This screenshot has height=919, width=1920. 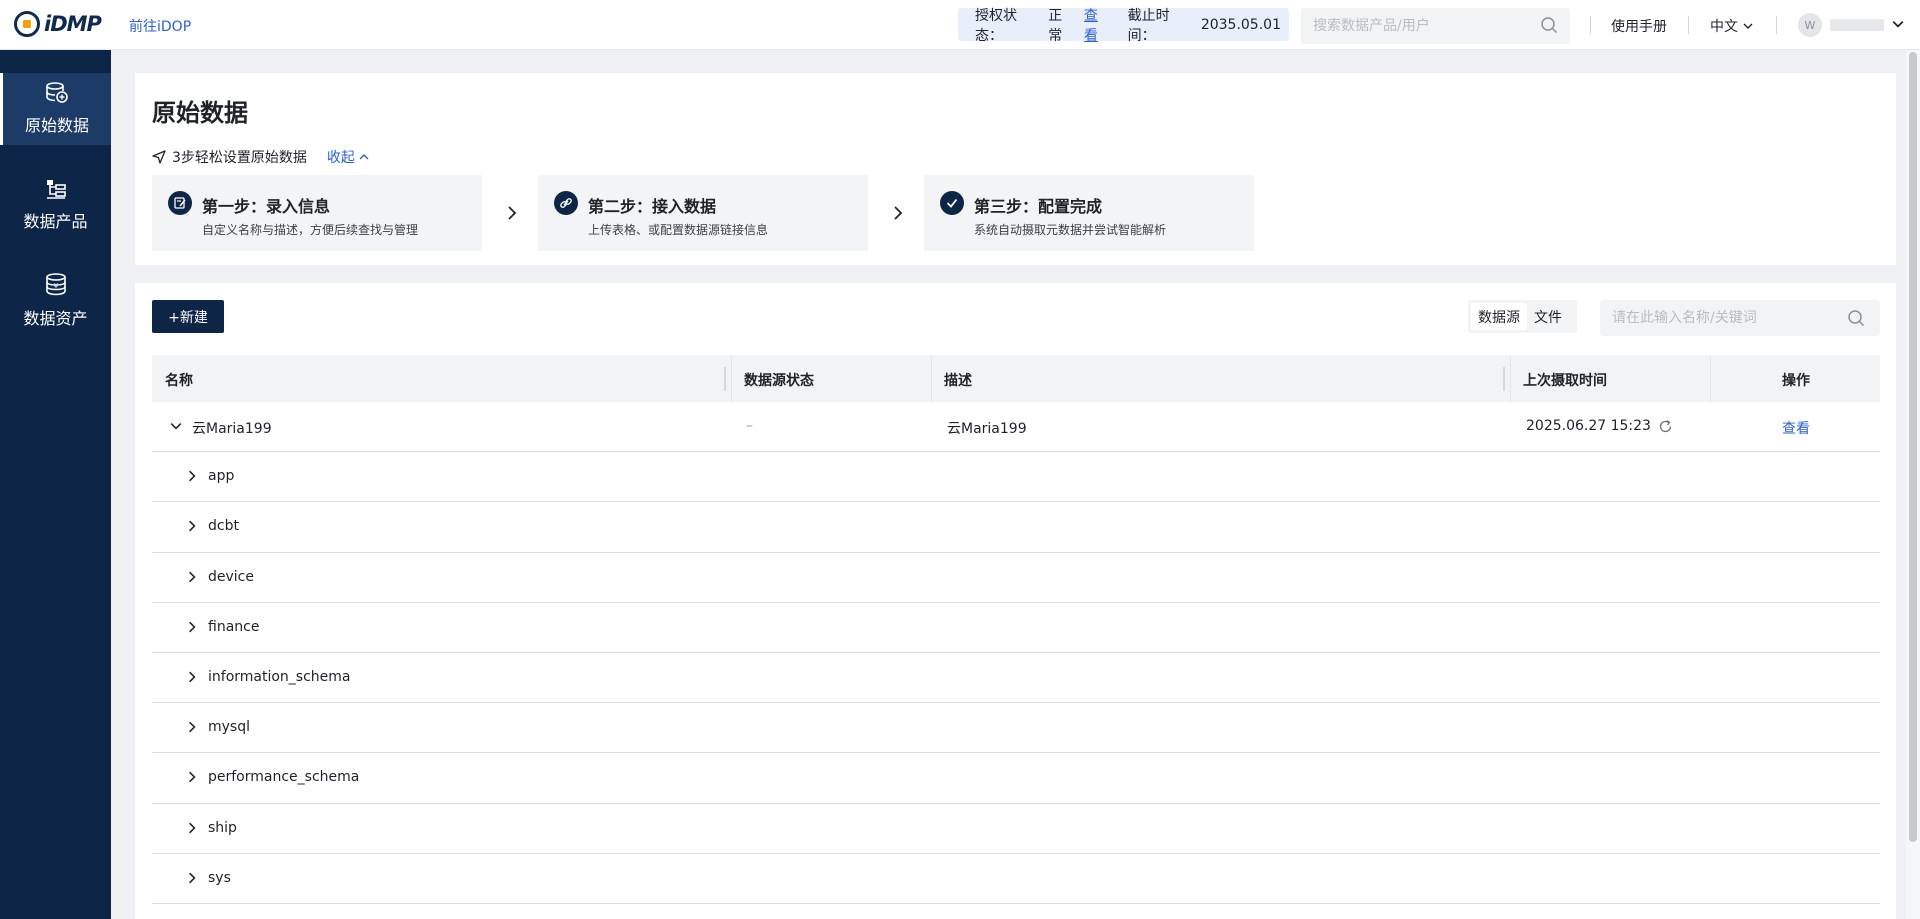 What do you see at coordinates (1740, 318) in the screenshot?
I see `list-search-input` at bounding box center [1740, 318].